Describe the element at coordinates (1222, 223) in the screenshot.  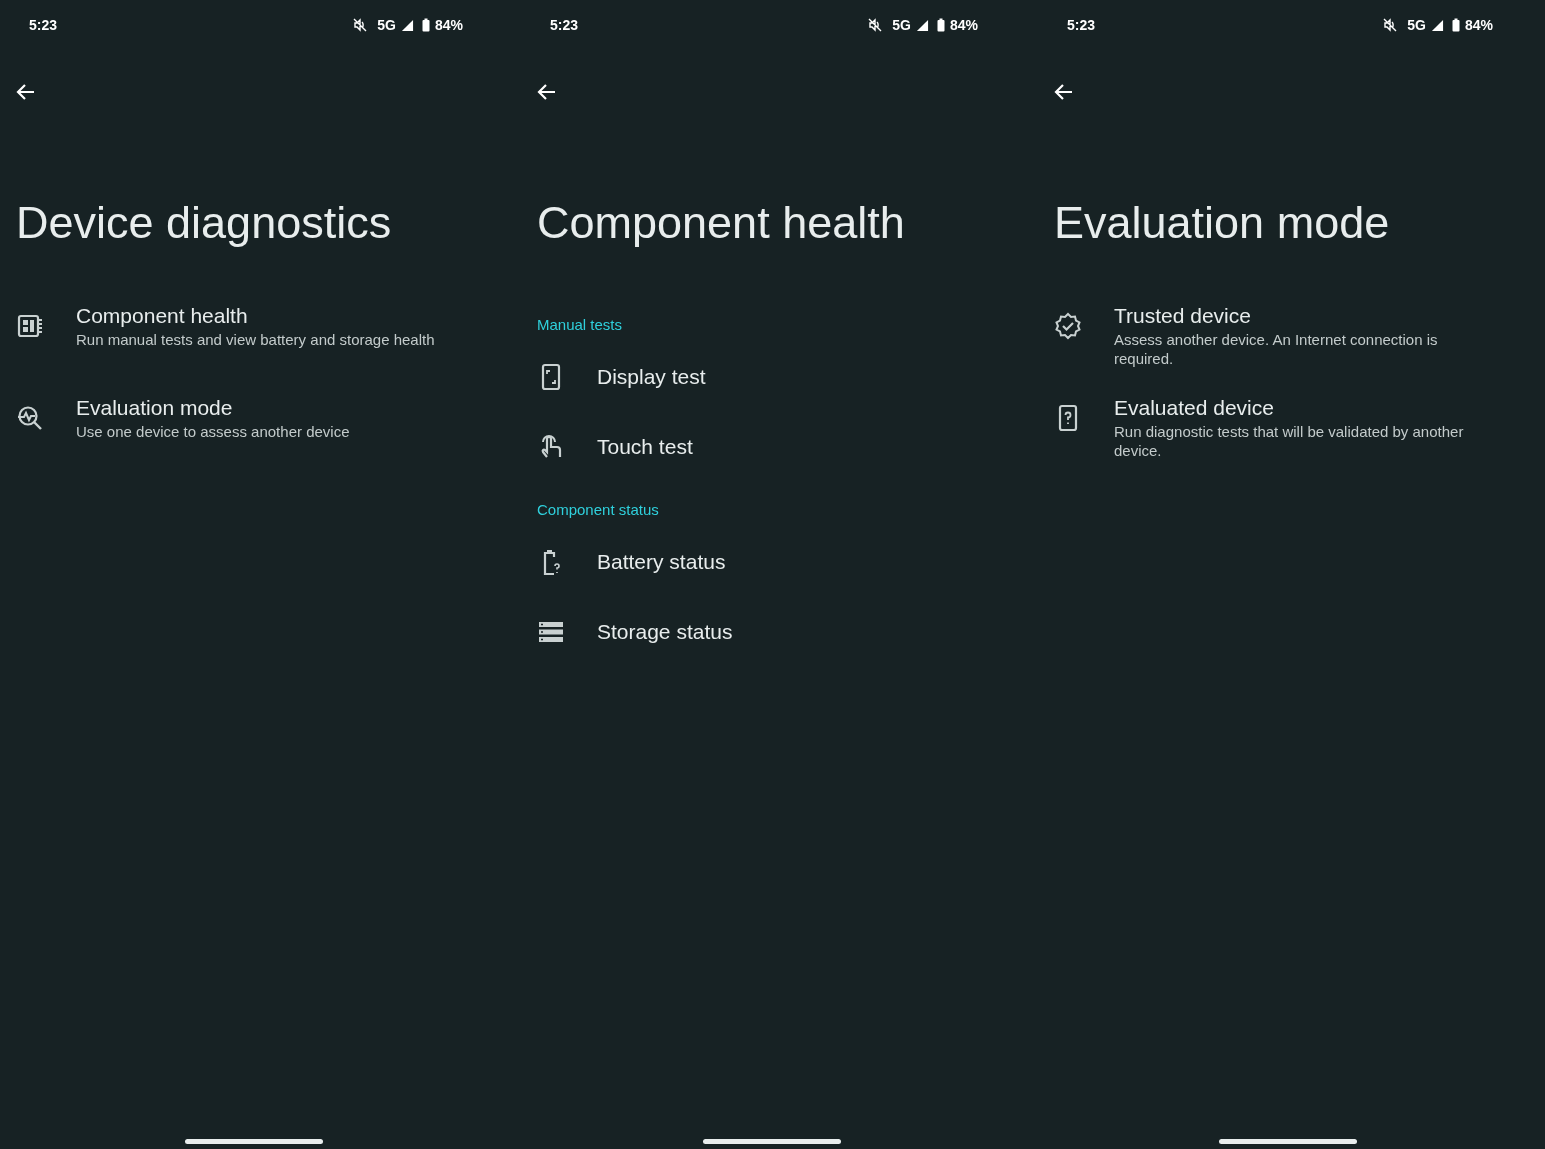
I see `page-title: Evaluation mode` at that location.